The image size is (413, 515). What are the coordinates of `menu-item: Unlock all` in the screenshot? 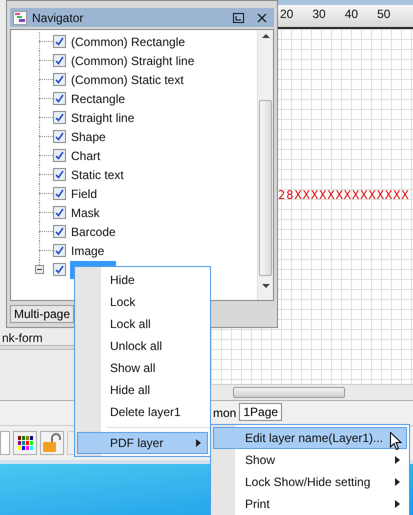 It's located at (142, 346).